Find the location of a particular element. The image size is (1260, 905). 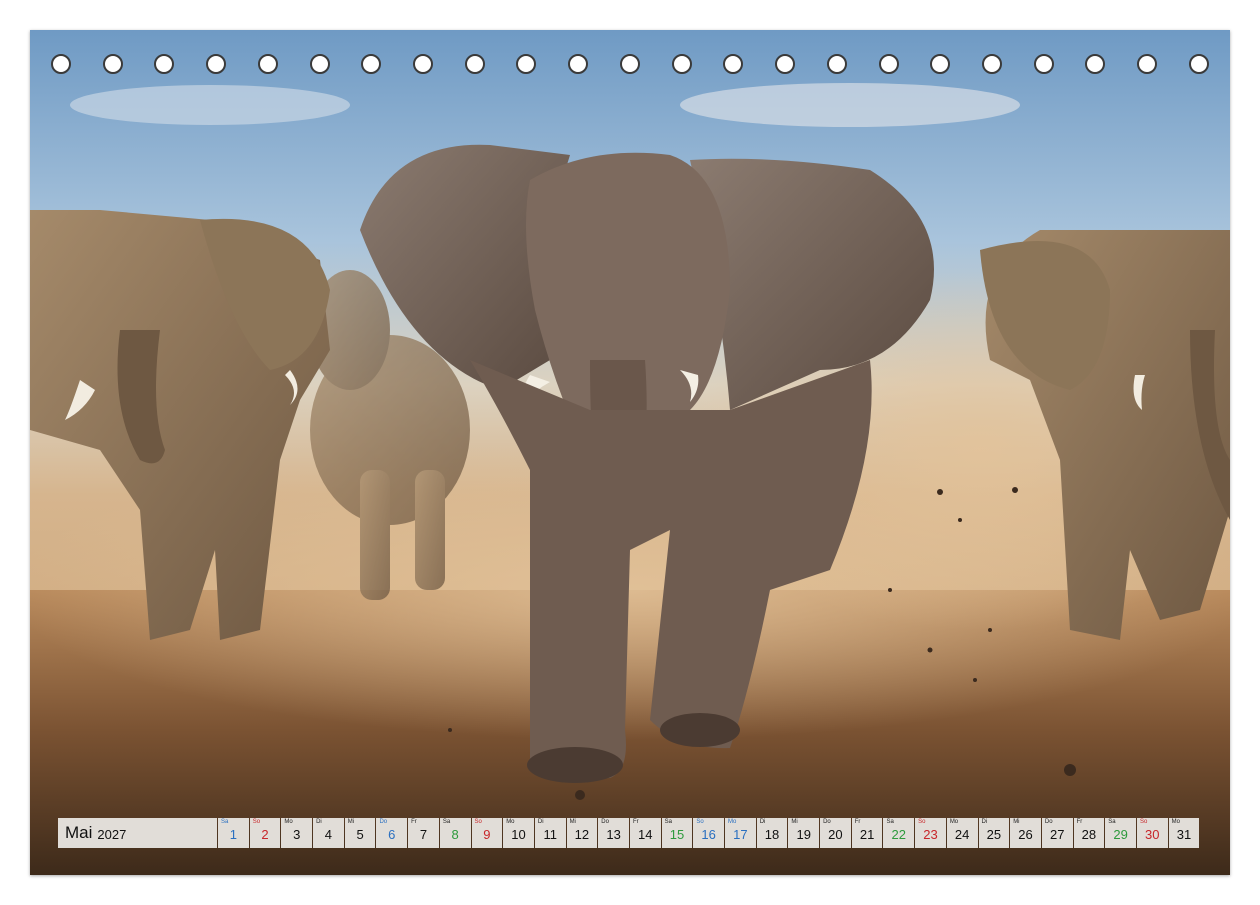

day-number: 19 is located at coordinates (803, 834).